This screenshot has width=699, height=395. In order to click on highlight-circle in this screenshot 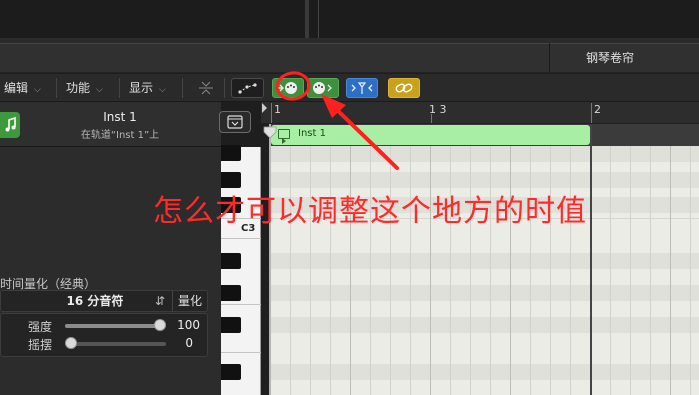, I will do `click(293, 86)`.